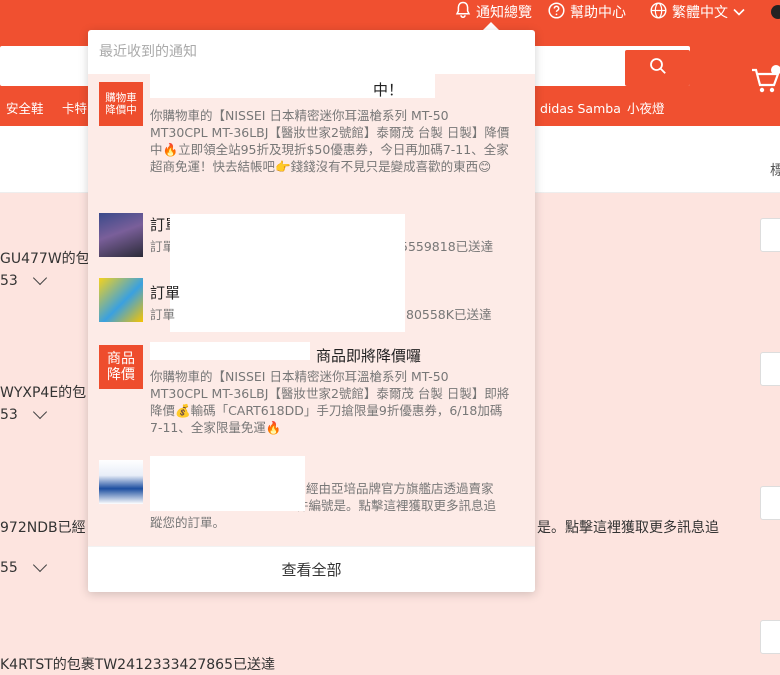  Describe the element at coordinates (598, 13) in the screenshot. I see `help-label: 幫助中心` at that location.